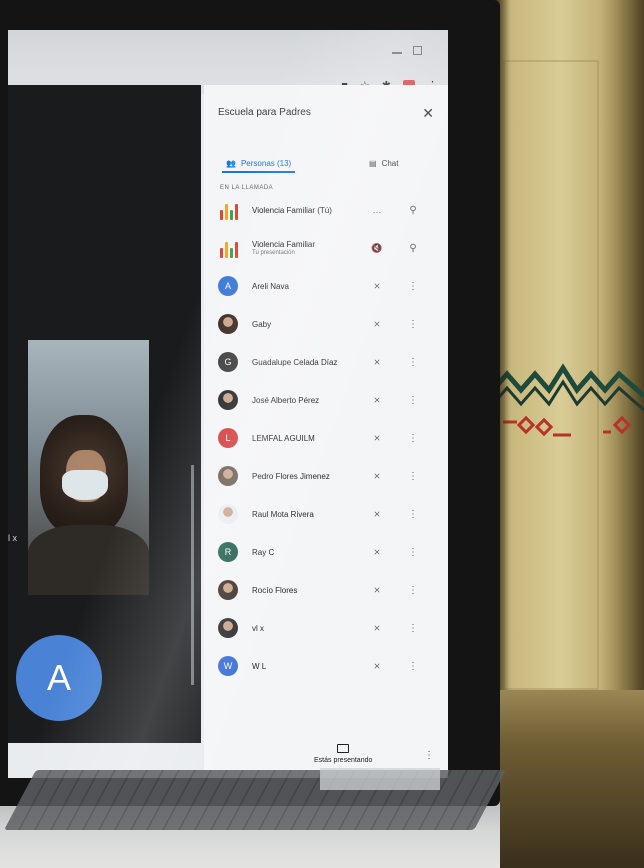 This screenshot has height=868, width=644. Describe the element at coordinates (228, 286) in the screenshot. I see `avatar-initial: A` at that location.